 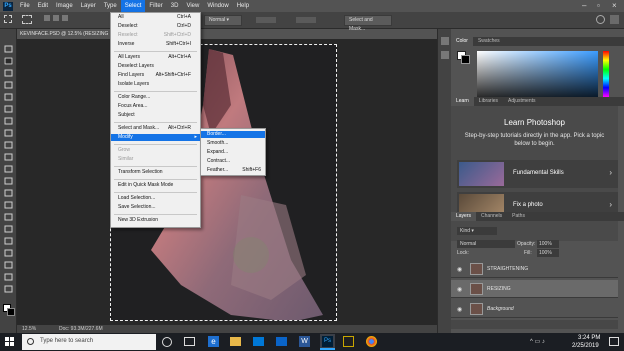 What do you see at coordinates (155, 172) in the screenshot?
I see `select-menu-item: Transform Selection` at bounding box center [155, 172].